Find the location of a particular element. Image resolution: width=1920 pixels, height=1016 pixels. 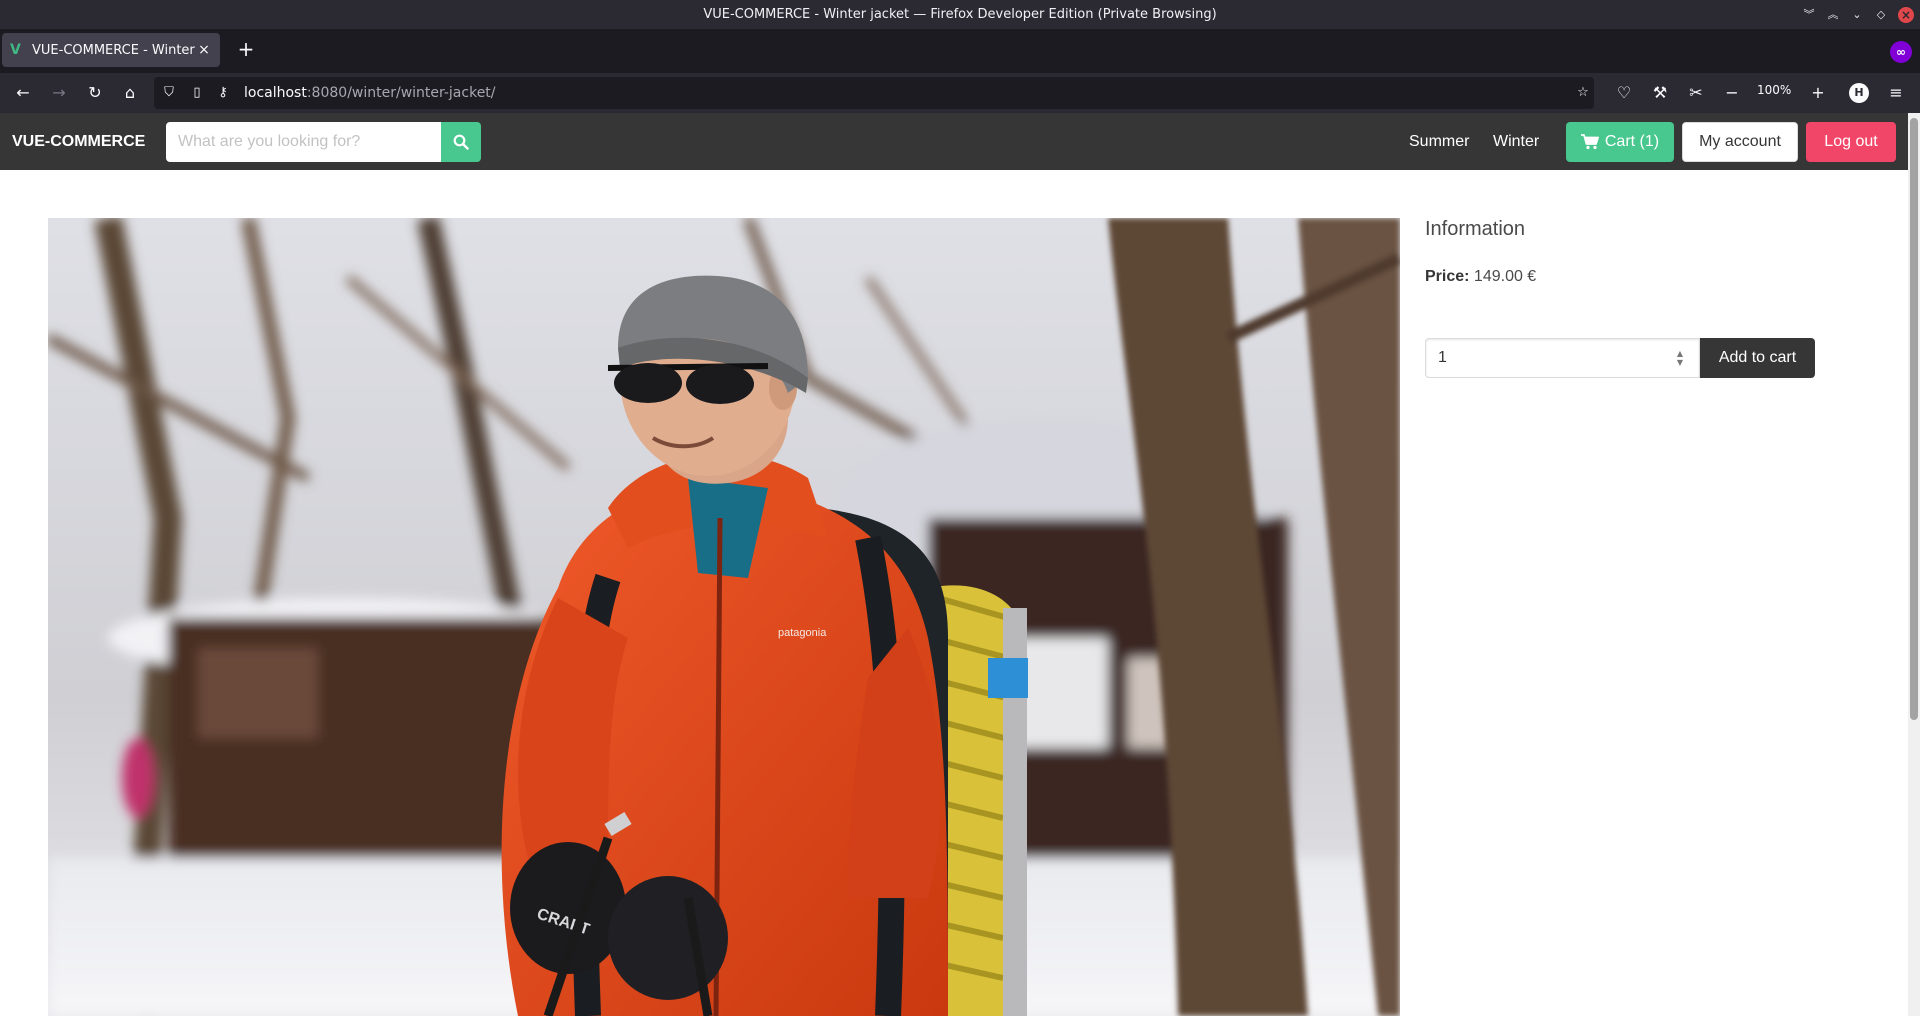

search-button is located at coordinates (461, 142).